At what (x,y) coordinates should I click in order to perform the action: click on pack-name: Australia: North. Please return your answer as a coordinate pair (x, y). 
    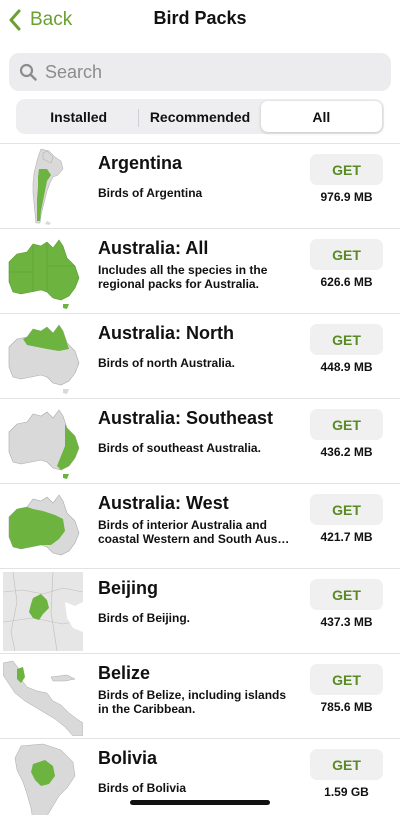
    Looking at the image, I should click on (166, 333).